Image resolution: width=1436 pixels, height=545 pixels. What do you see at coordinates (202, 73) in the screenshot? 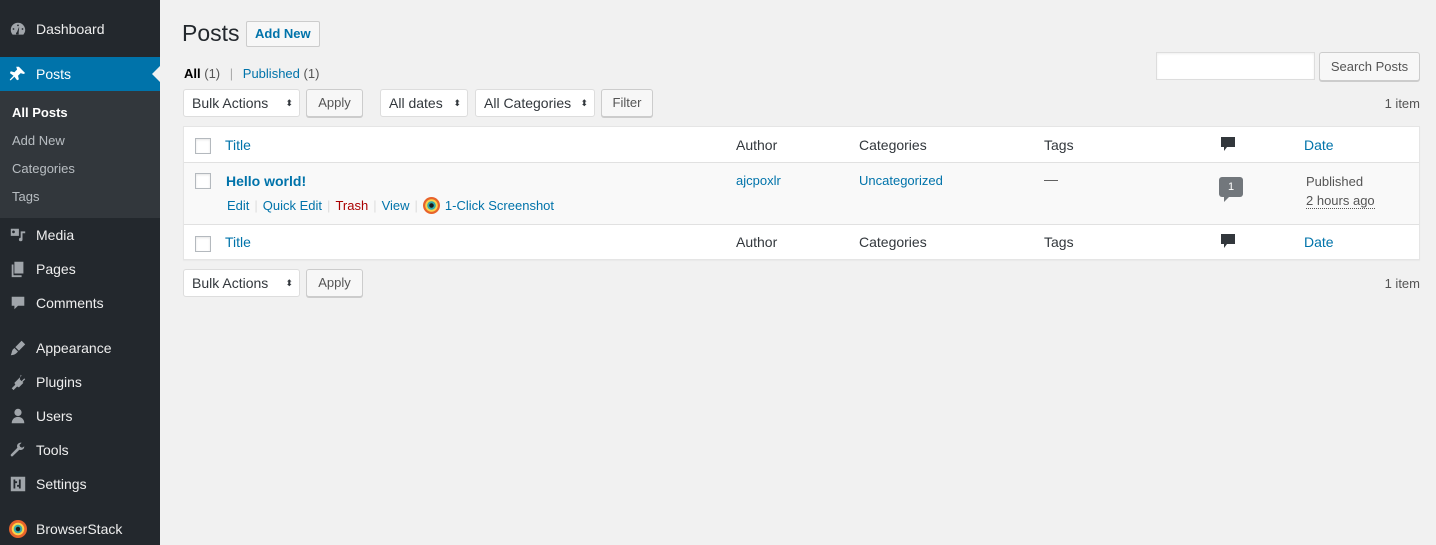
I see `filter-all-link: All (1)` at bounding box center [202, 73].